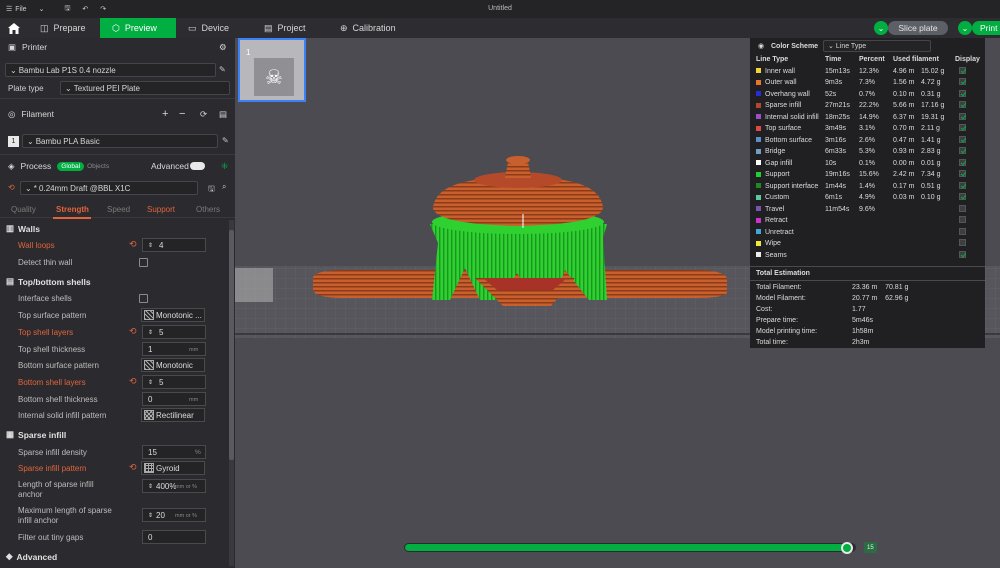 This screenshot has height=568, width=1000. What do you see at coordinates (877, 46) in the screenshot?
I see `color-scheme-select: ⌄ Line Type` at bounding box center [877, 46].